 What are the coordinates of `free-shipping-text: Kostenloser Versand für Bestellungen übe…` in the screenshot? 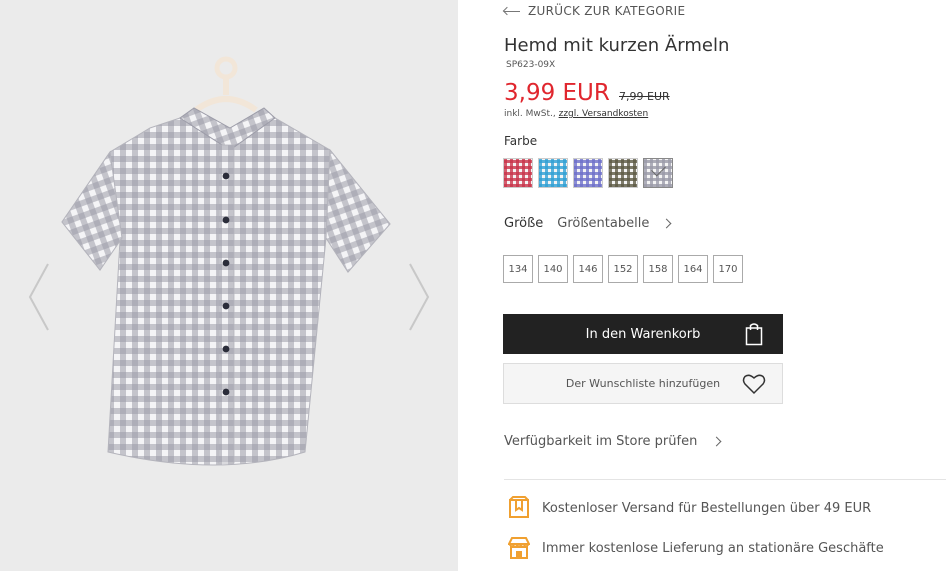 It's located at (707, 508).